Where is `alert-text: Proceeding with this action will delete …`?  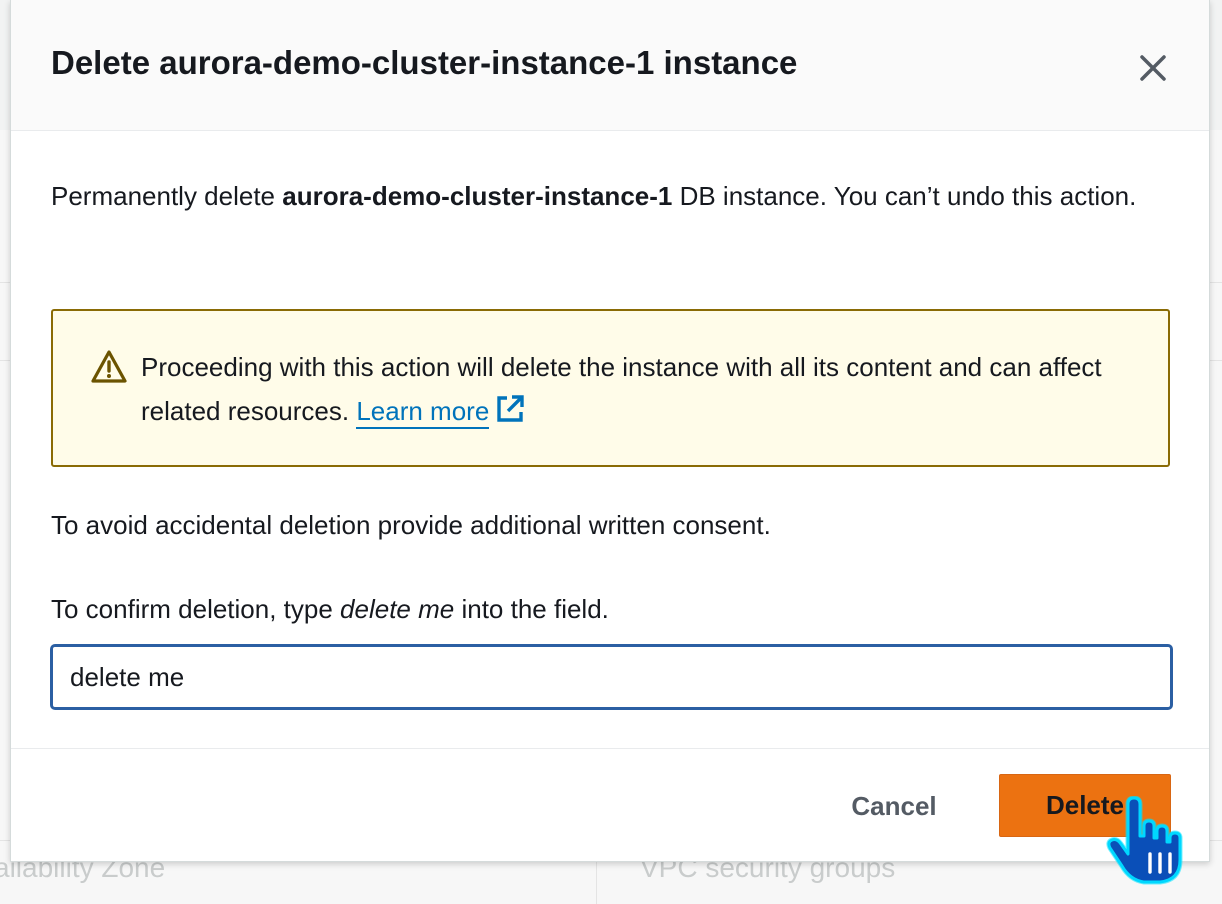
alert-text: Proceeding with this action will delete … is located at coordinates (621, 389).